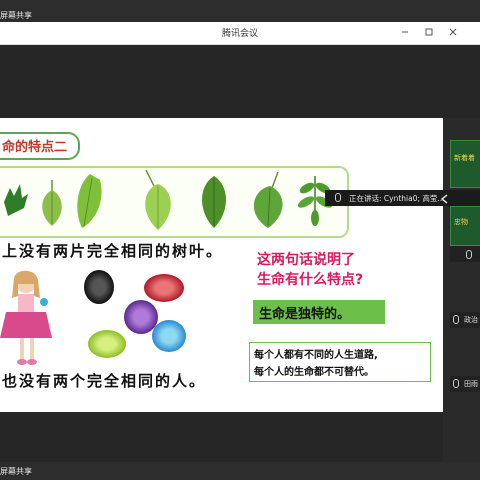  What do you see at coordinates (310, 270) in the screenshot?
I see `question-text: 这两句话说明了 生命有什么特点?` at bounding box center [310, 270].